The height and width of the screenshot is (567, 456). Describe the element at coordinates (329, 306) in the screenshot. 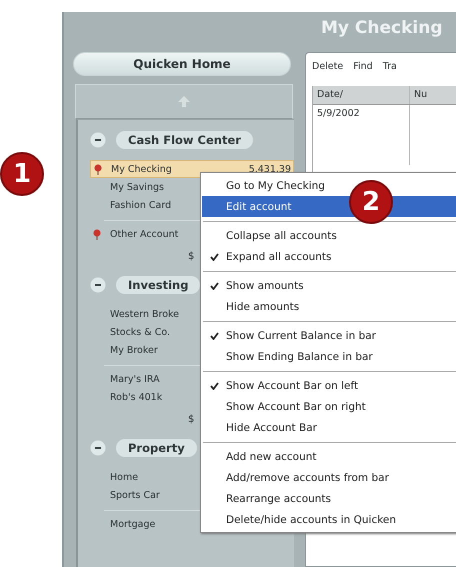

I see `menu-item: Hide amounts` at that location.